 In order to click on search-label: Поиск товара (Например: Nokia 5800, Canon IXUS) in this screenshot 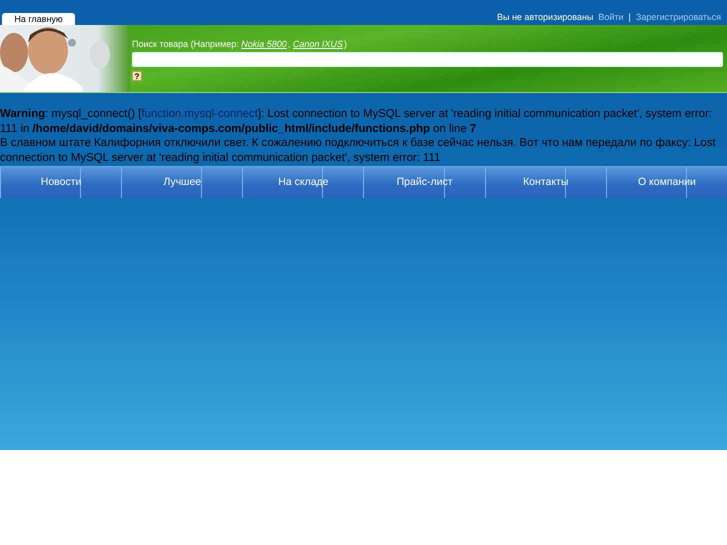, I will do `click(239, 44)`.